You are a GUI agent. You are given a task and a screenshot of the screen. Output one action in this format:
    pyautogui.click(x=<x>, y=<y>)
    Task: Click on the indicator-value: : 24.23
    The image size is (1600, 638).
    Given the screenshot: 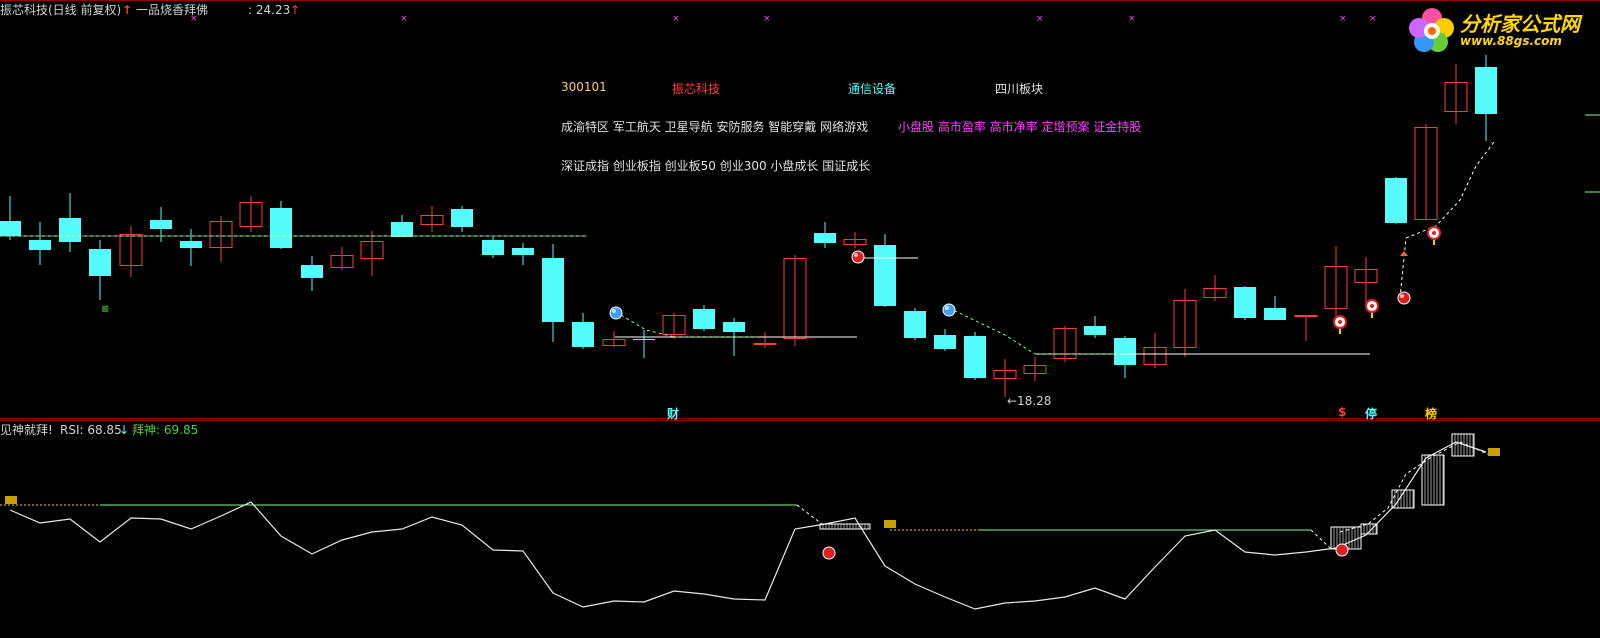 What is the action you would take?
    pyautogui.click(x=269, y=10)
    